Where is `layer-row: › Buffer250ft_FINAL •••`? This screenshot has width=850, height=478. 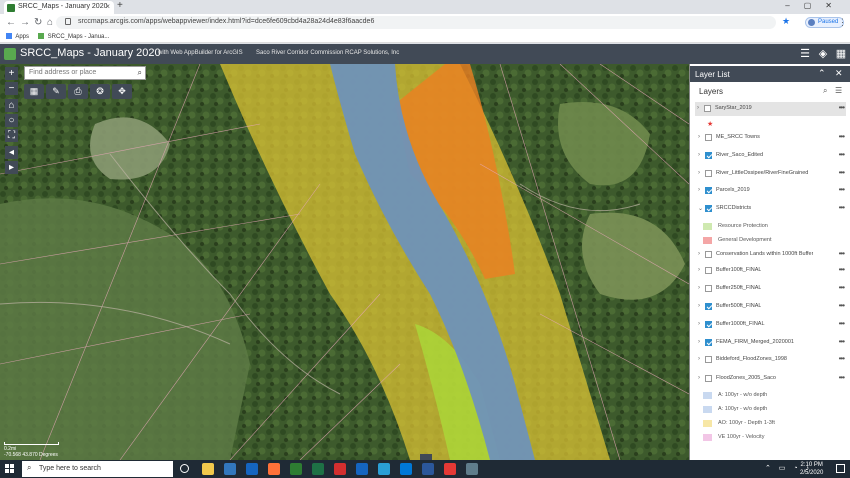 layer-row: › Buffer250ft_FINAL ••• is located at coordinates (771, 289).